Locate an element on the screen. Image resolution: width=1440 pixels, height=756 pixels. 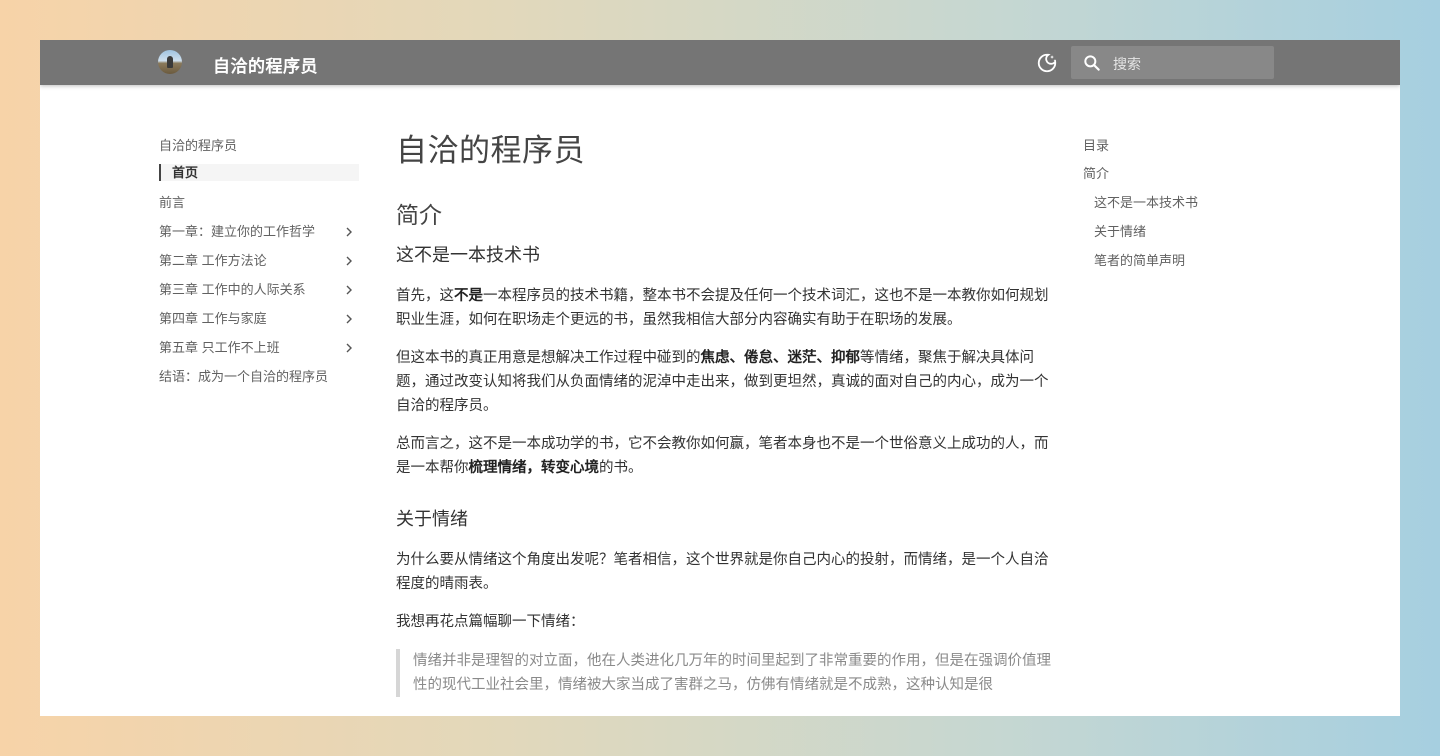
nav-item-chapter-1: 第一章：建立你的工作哲学 is located at coordinates (259, 232).